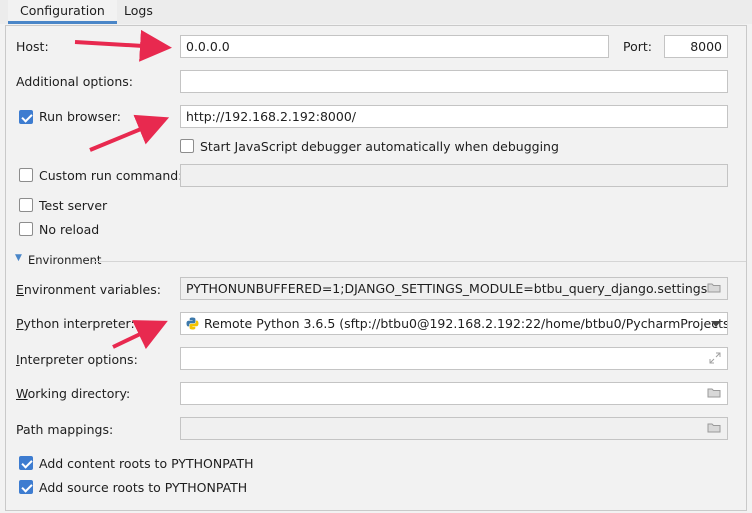 Image resolution: width=752 pixels, height=513 pixels. Describe the element at coordinates (454, 428) in the screenshot. I see `path-mappings-input` at that location.